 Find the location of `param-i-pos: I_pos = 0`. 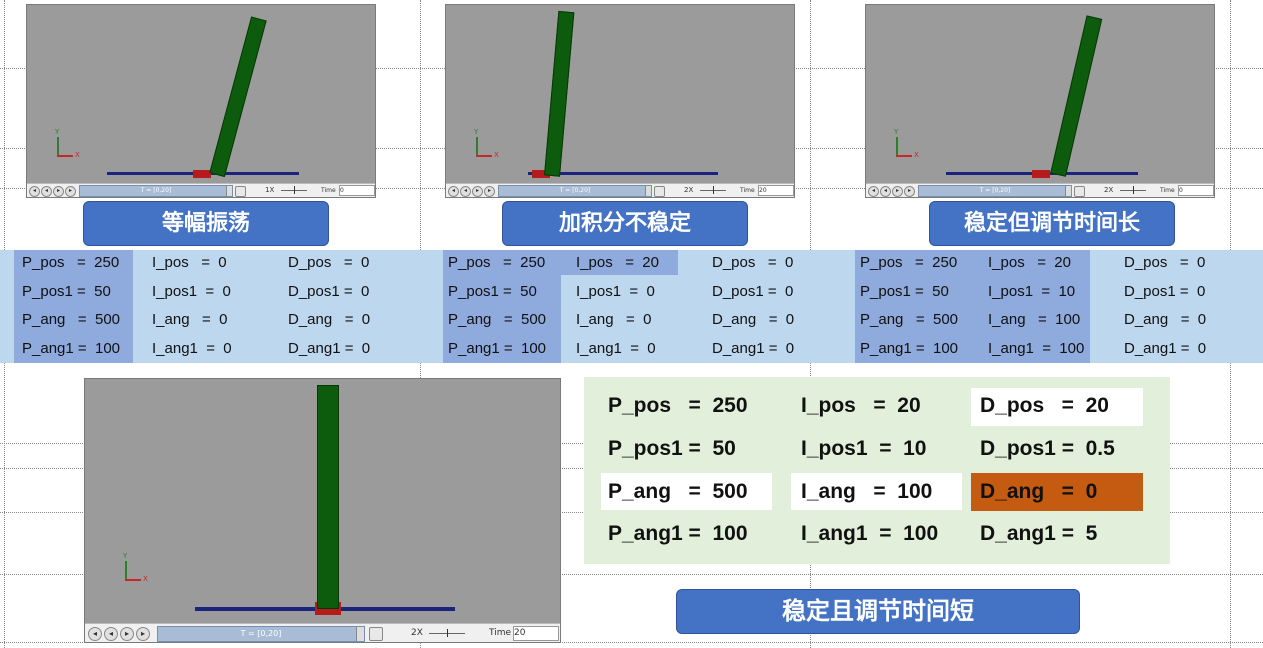

param-i-pos: I_pos = 0 is located at coordinates (189, 262).